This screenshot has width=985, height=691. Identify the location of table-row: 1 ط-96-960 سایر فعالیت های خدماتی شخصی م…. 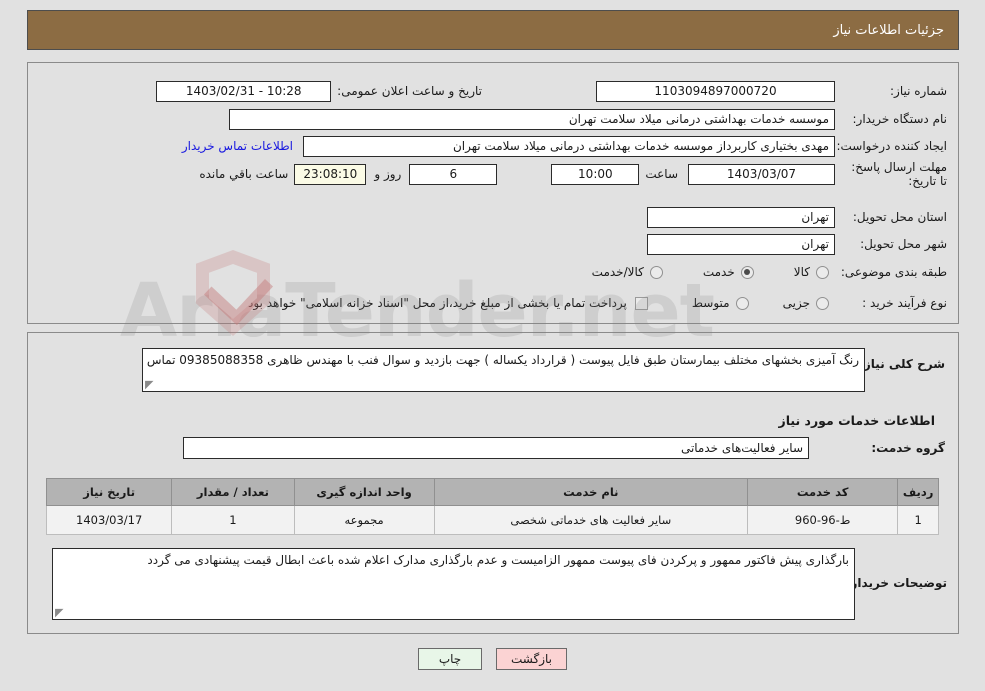
(492, 520).